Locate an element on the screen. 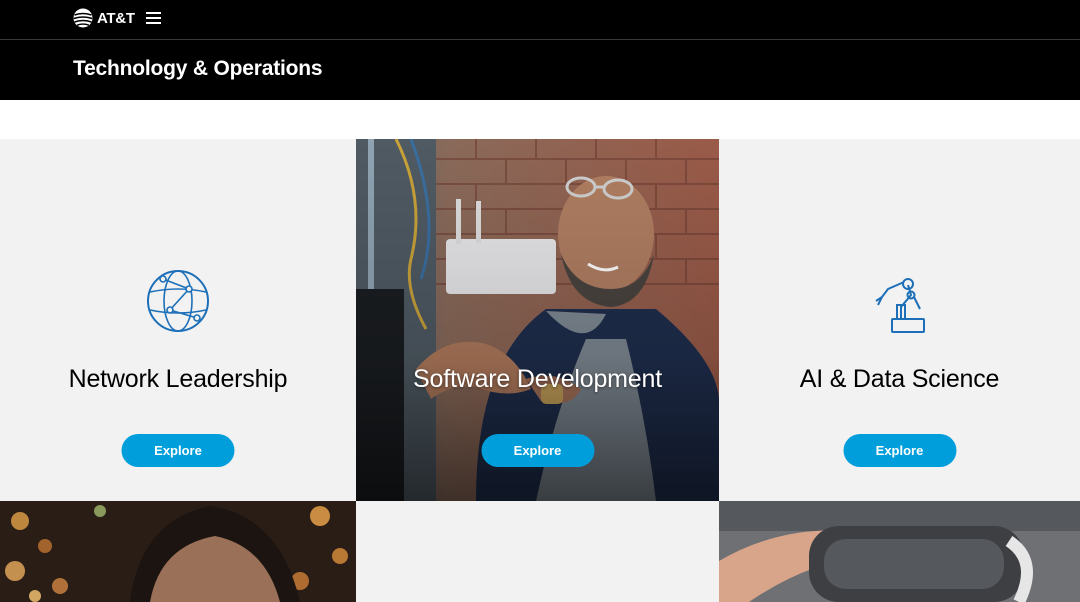 Image resolution: width=1080 pixels, height=602 pixels. hamburger-menu-icon is located at coordinates (154, 18).